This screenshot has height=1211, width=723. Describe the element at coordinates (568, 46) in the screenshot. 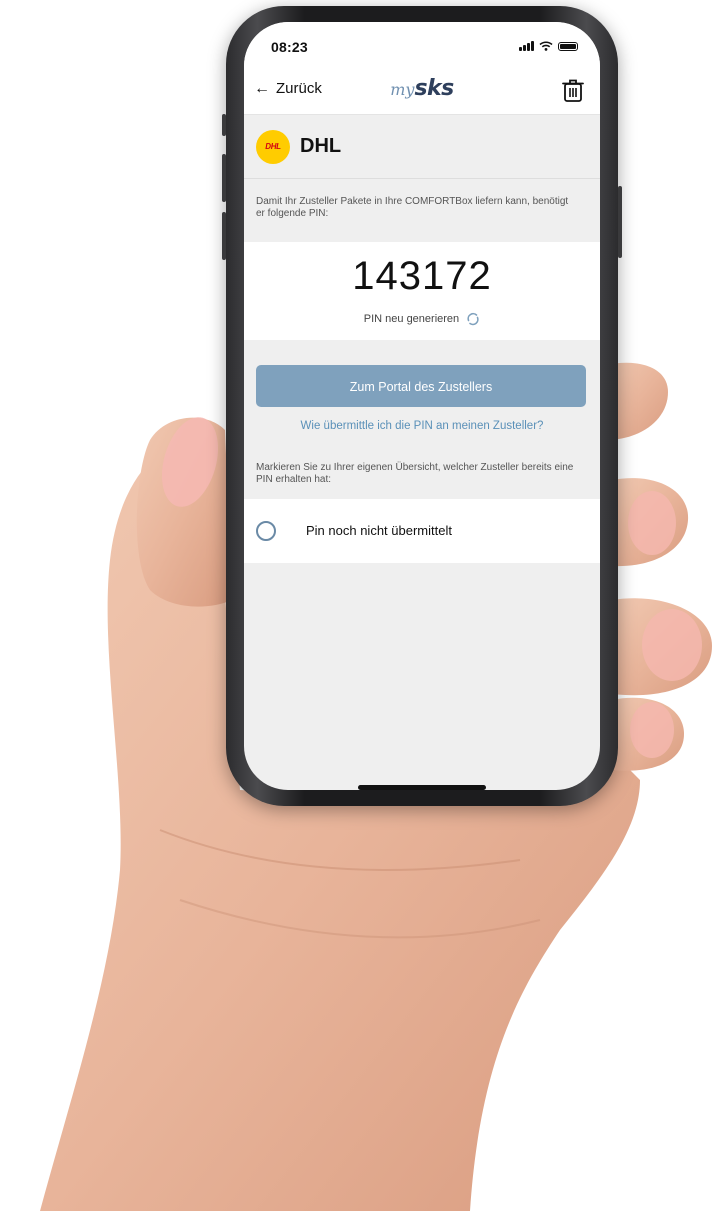

I see `battery-icon` at that location.